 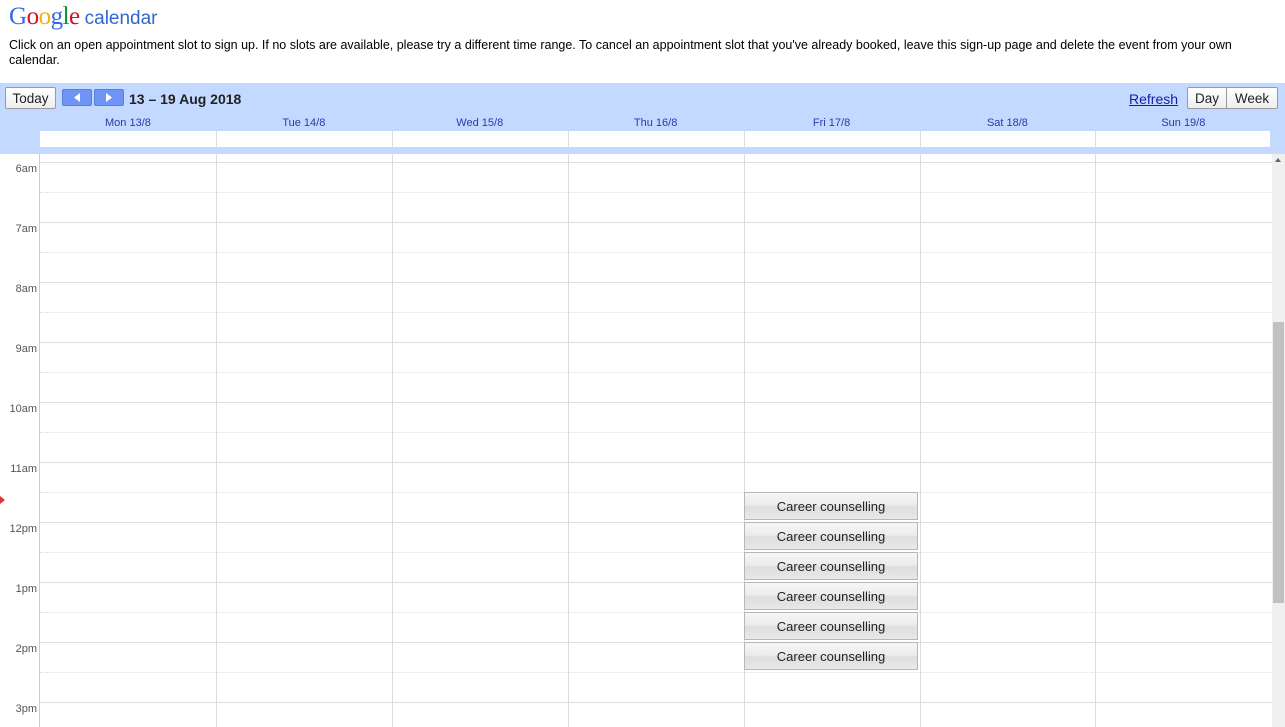 I want to click on time-label: 9am, so click(x=26, y=349).